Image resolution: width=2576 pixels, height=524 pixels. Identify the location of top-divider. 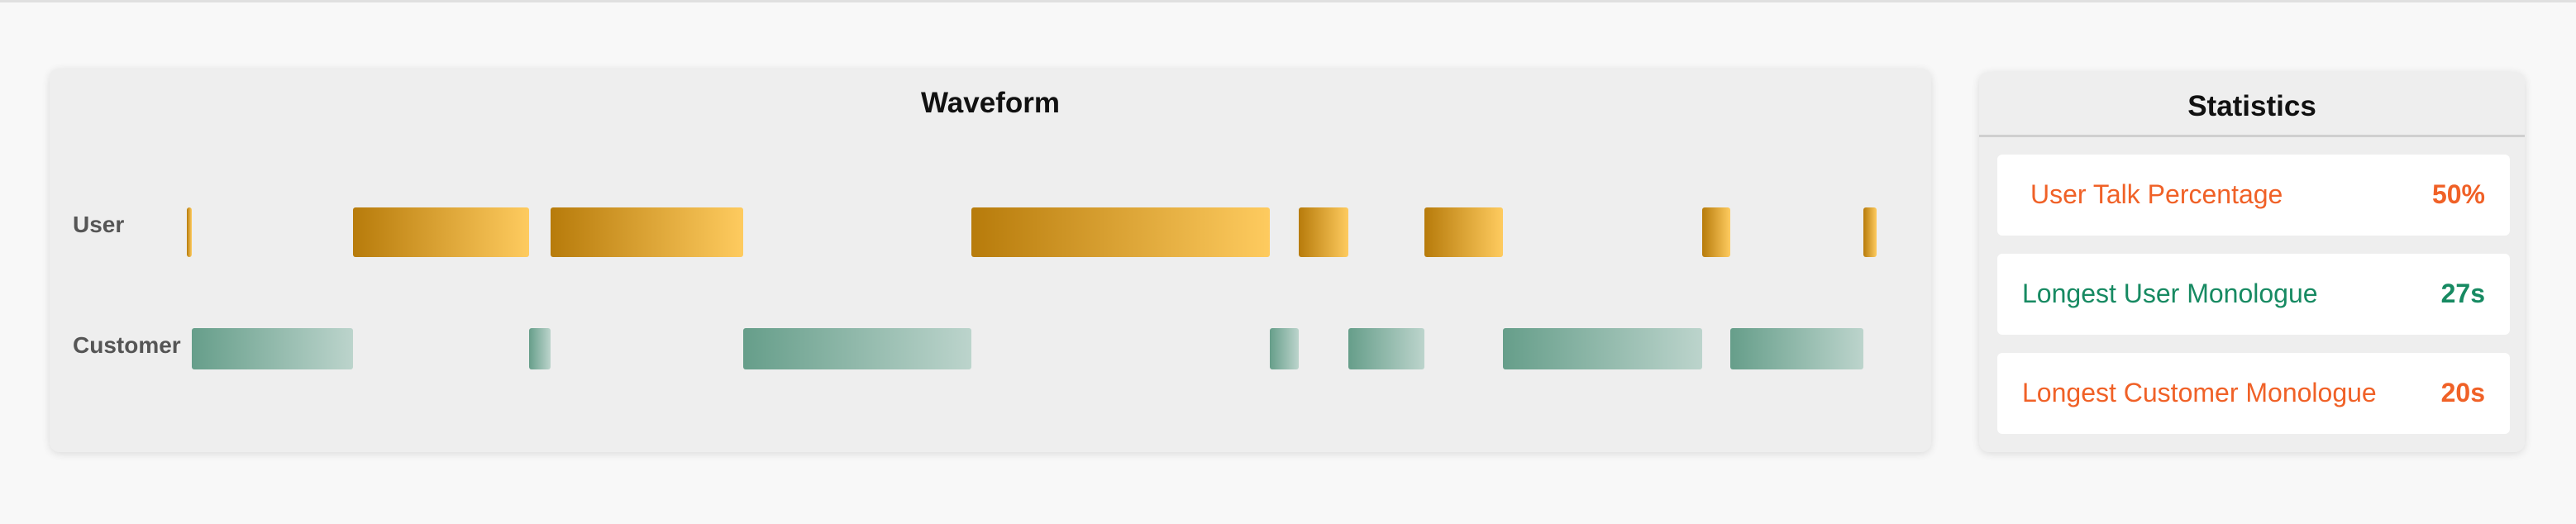
(1288, 1).